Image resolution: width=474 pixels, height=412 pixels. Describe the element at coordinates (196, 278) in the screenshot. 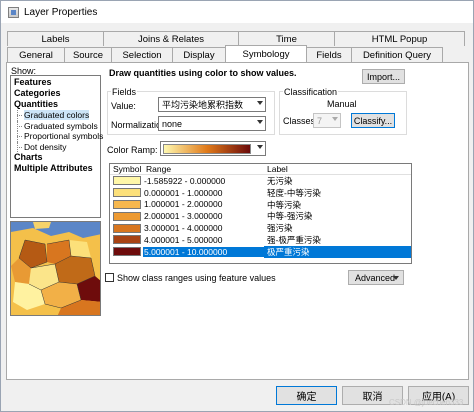

I see `show-feature-values-label: Show class ranges using feature values` at that location.